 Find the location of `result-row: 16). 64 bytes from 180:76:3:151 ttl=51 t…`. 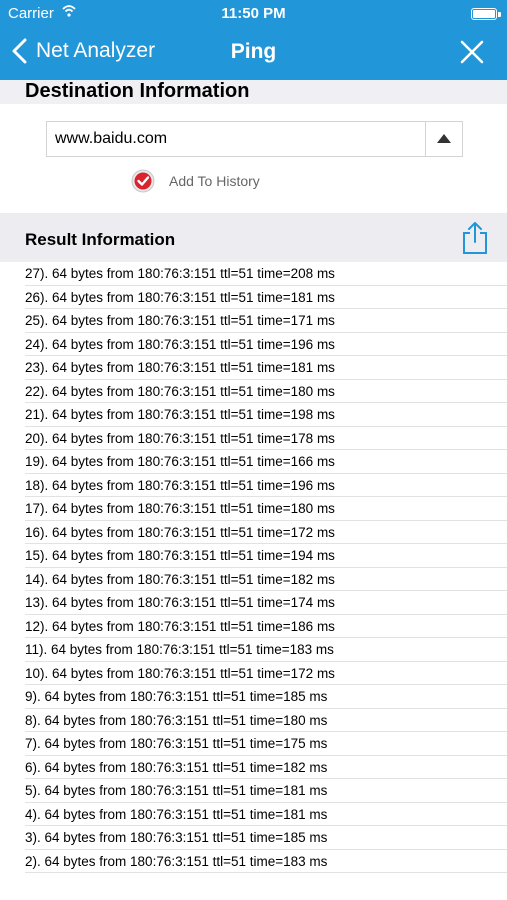

result-row: 16). 64 bytes from 180:76:3:151 ttl=51 t… is located at coordinates (266, 532).